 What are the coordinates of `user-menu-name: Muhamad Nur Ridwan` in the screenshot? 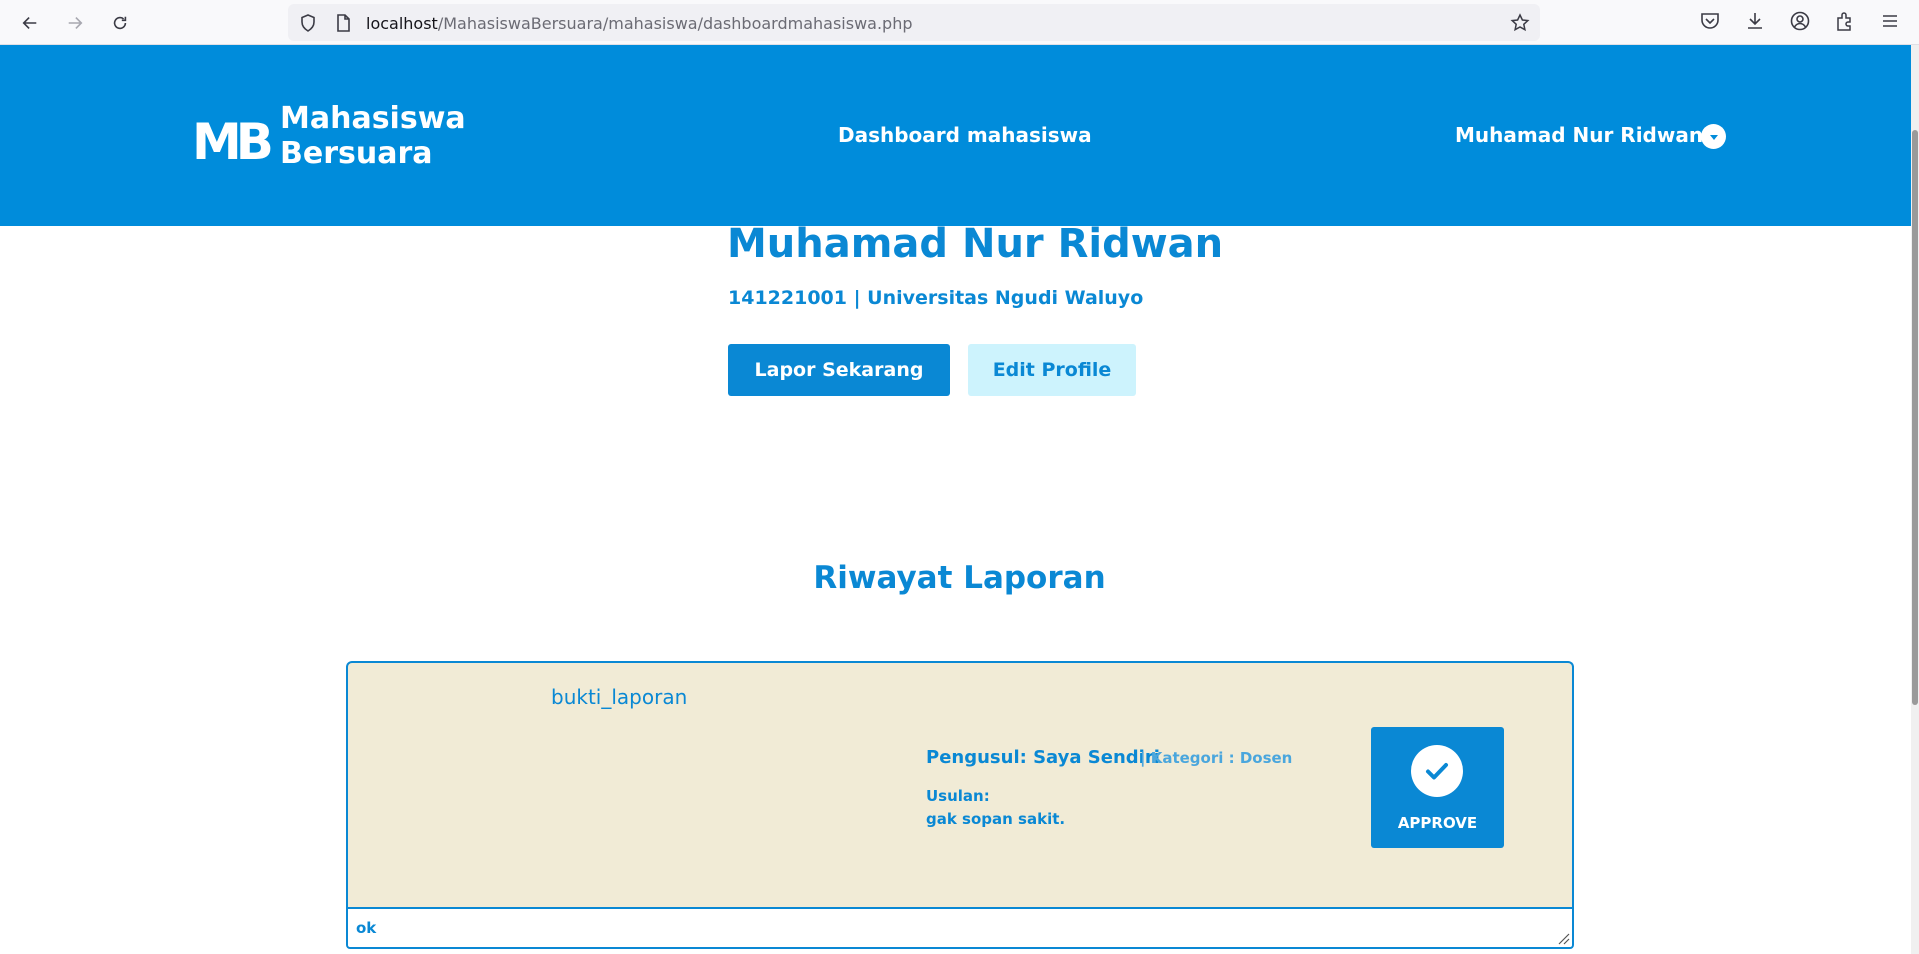 It's located at (1579, 135).